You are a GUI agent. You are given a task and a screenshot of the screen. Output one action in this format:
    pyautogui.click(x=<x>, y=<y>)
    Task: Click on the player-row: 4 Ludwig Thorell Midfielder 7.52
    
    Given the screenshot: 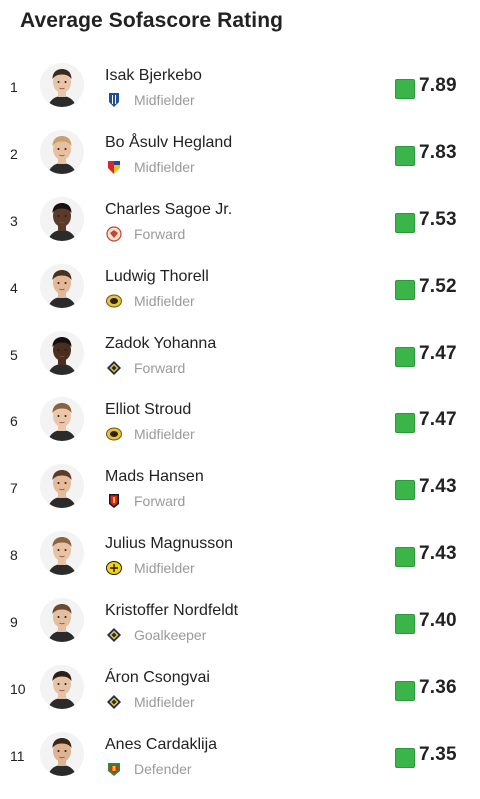 What is the action you would take?
    pyautogui.click(x=240, y=289)
    